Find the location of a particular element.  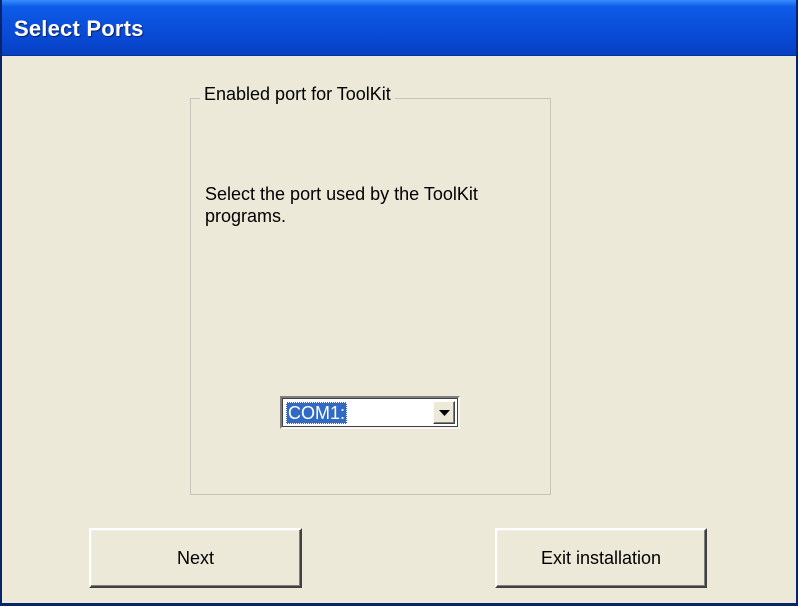

dropdown-button is located at coordinates (444, 412).